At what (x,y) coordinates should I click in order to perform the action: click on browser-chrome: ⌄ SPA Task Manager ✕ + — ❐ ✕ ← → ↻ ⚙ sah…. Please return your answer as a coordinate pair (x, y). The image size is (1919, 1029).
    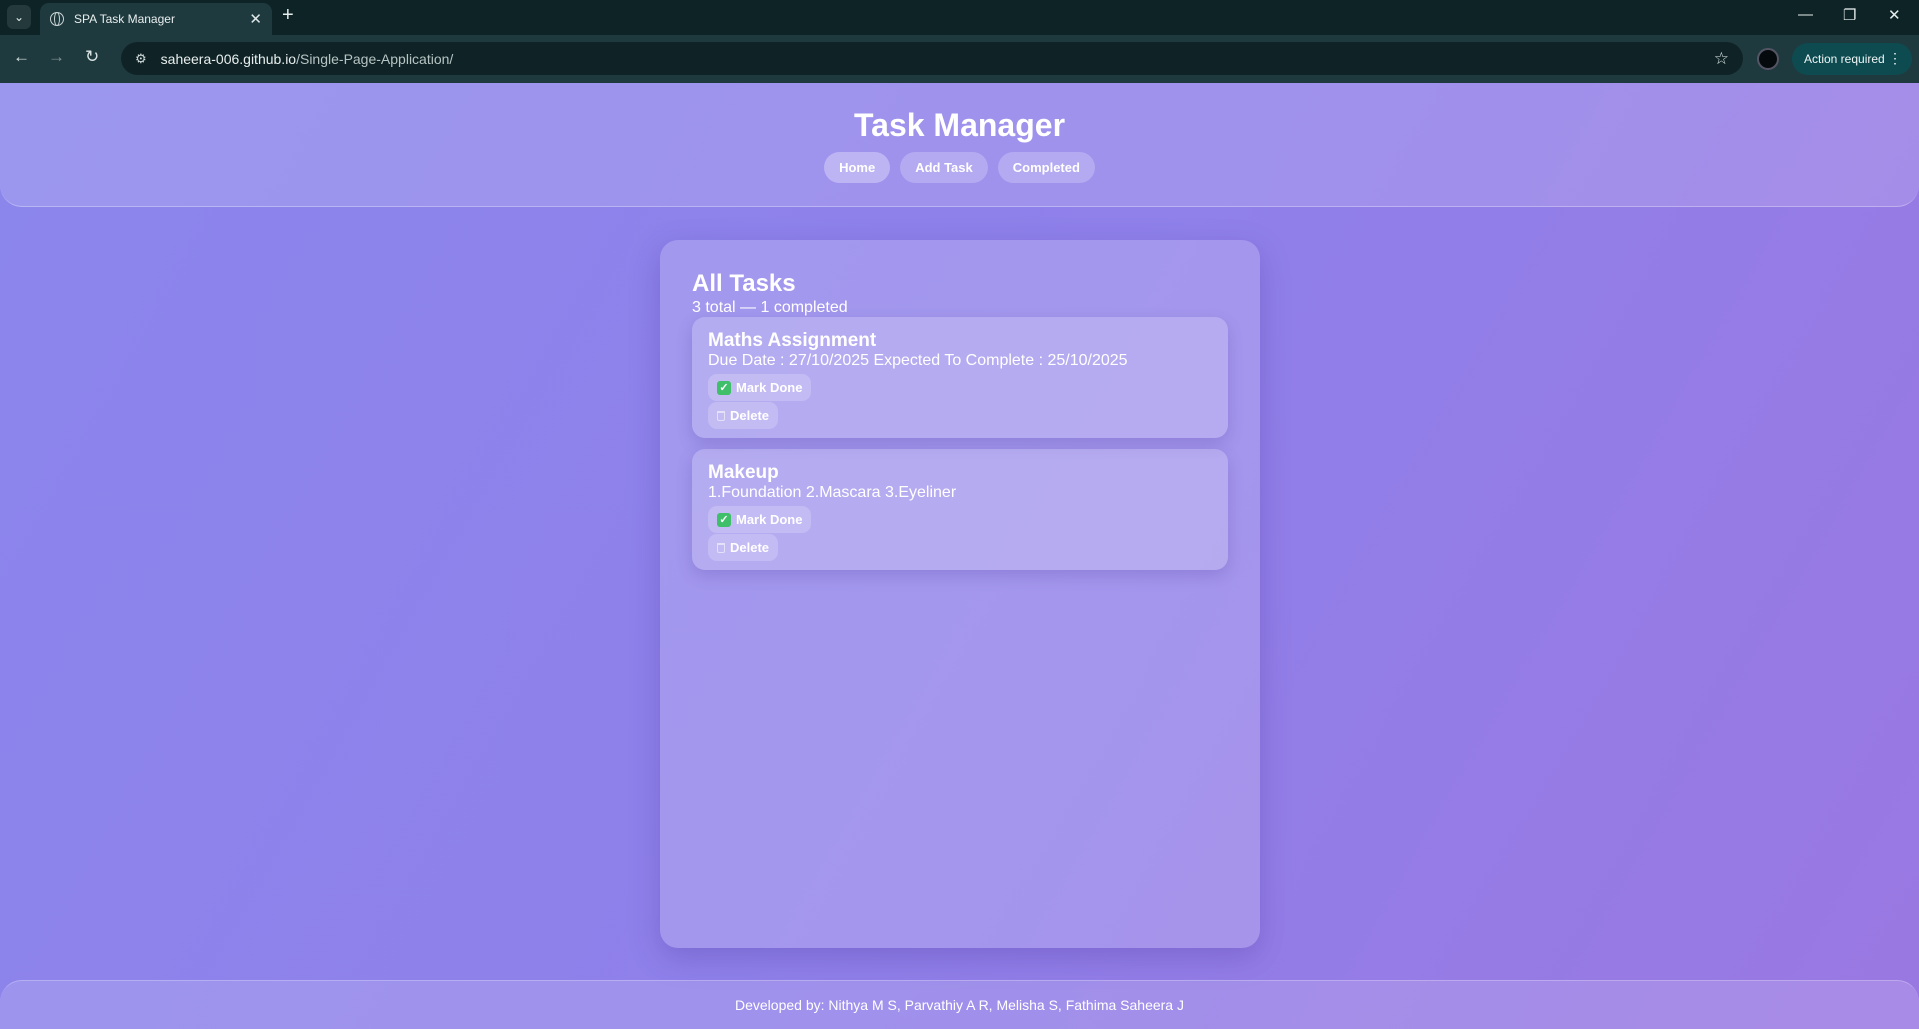
    Looking at the image, I should click on (959, 41).